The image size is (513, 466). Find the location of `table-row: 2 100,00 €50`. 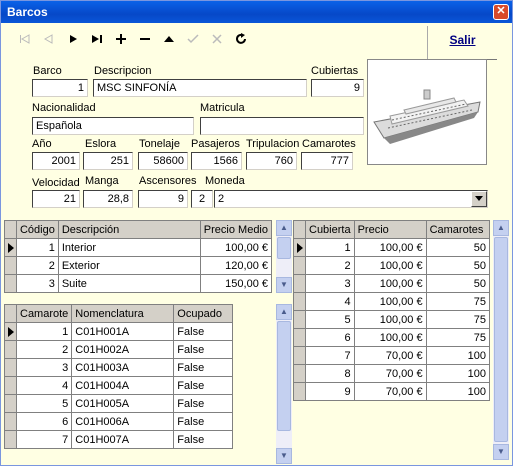

table-row: 2 100,00 €50 is located at coordinates (392, 265).